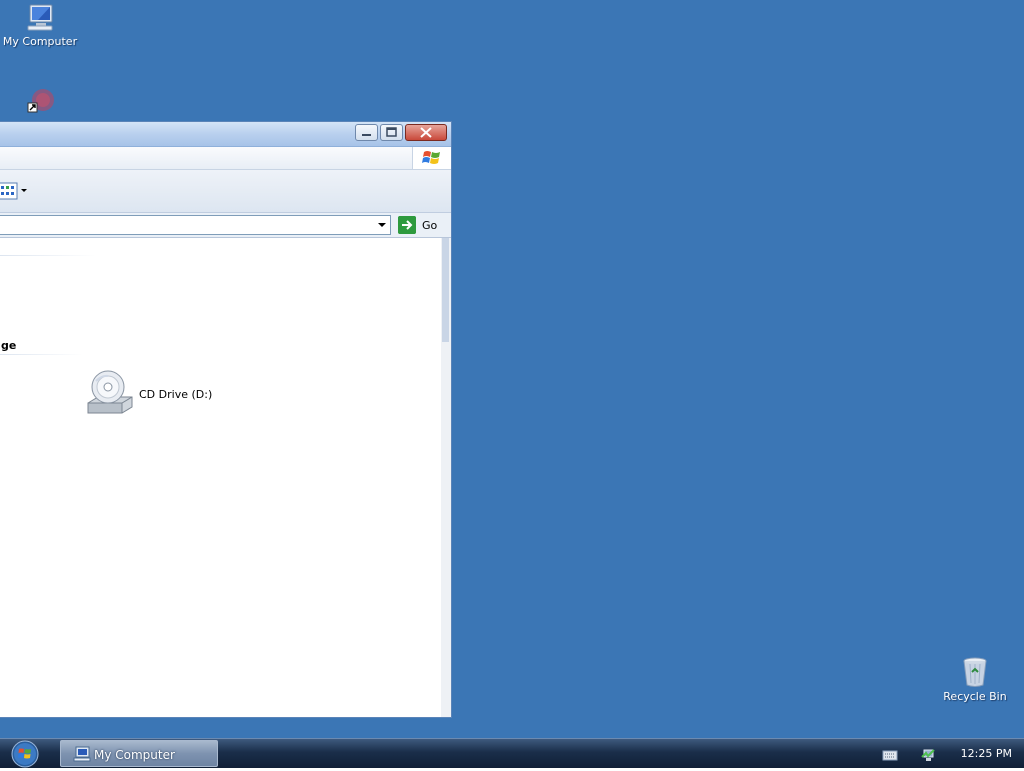 This screenshot has height=771, width=1024. Describe the element at coordinates (430, 225) in the screenshot. I see `go-label: Go` at that location.